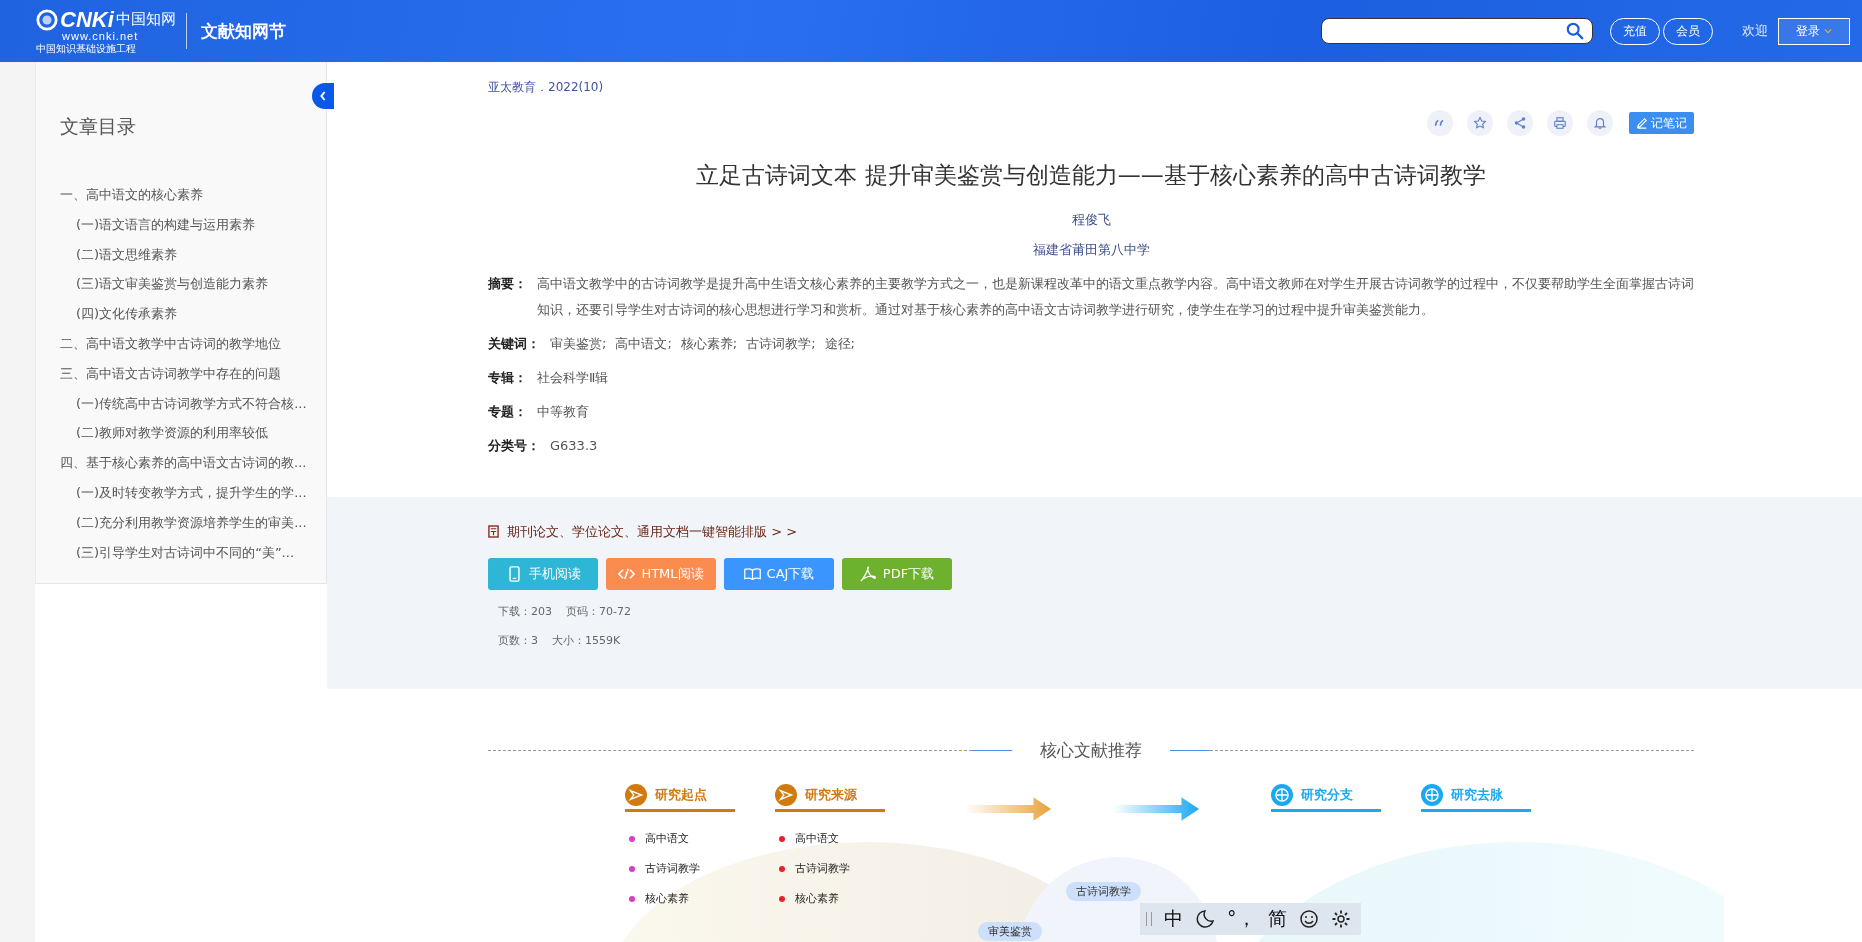 Image resolution: width=1862 pixels, height=942 pixels. What do you see at coordinates (868, 573) in the screenshot?
I see `acrobat-icon` at bounding box center [868, 573].